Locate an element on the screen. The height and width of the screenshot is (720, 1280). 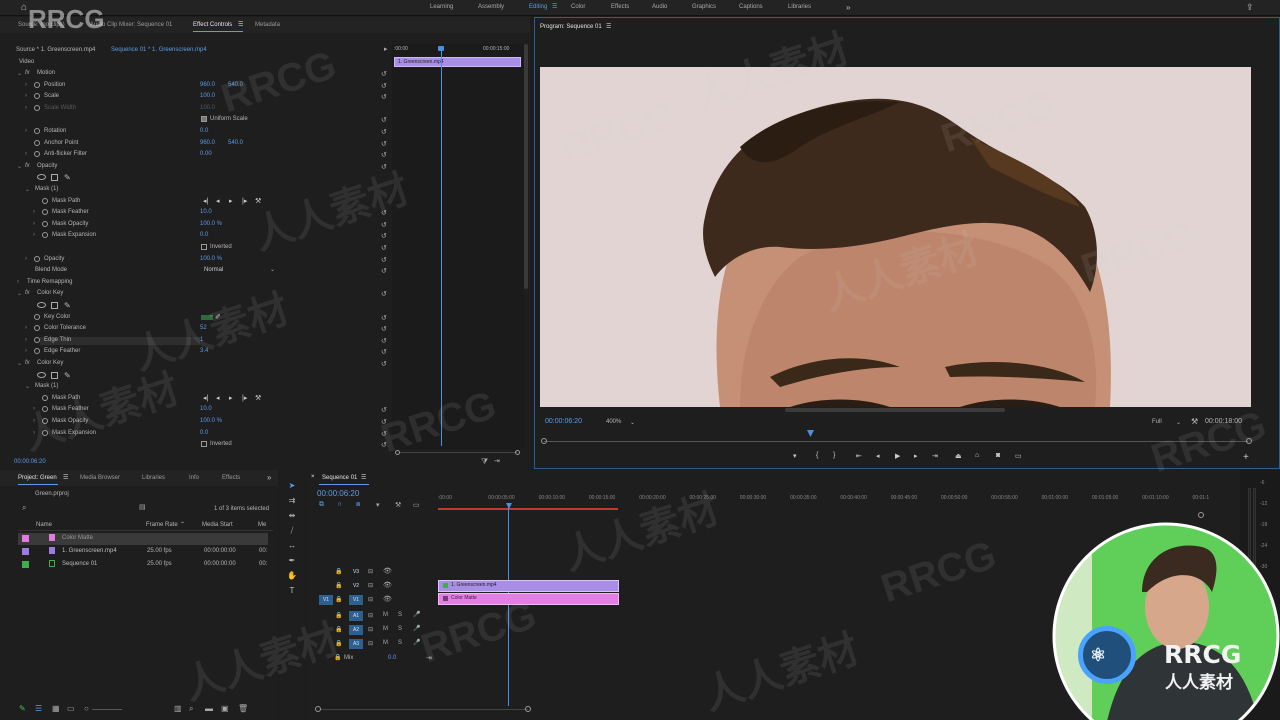
mark-in-icon: { is located at coordinates (817, 455).